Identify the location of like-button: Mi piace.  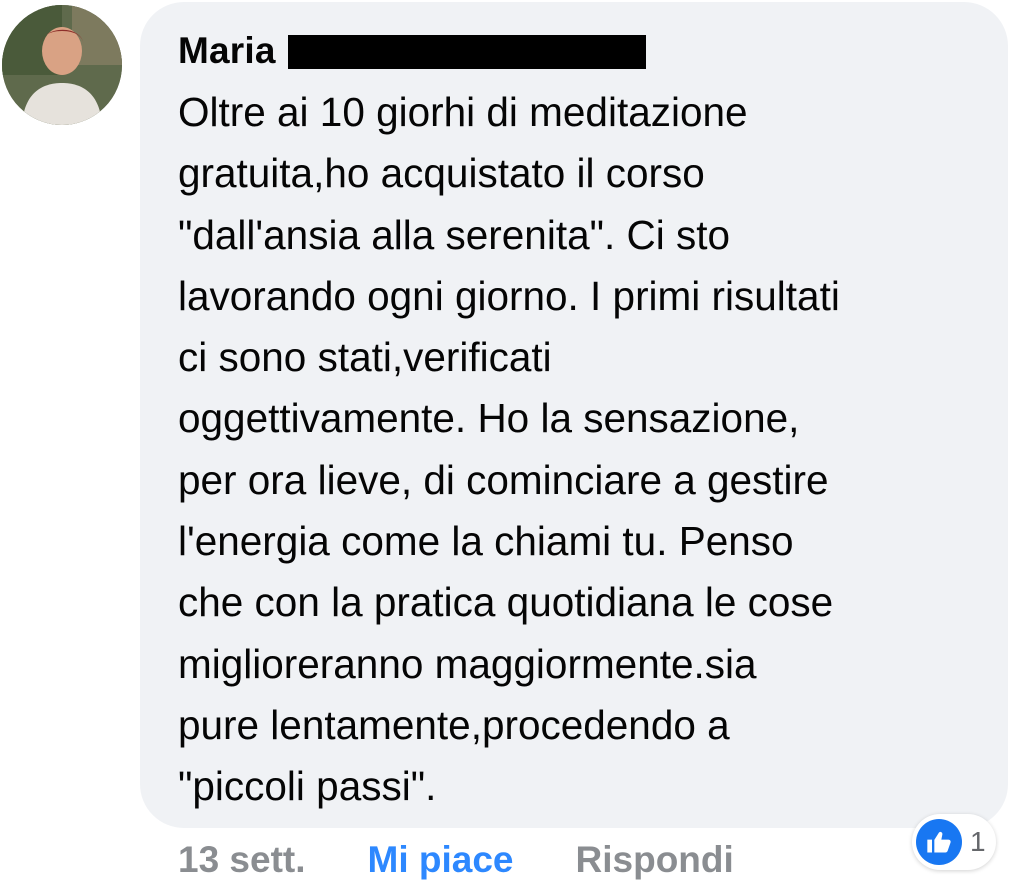
(441, 860).